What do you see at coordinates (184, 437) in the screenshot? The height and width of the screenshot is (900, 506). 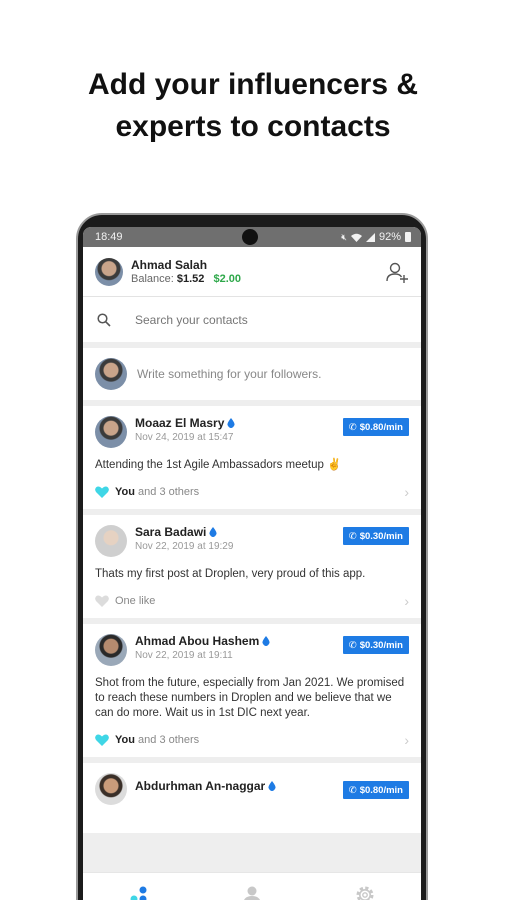 I see `post-date: Nov 24, 2019 at 15:47` at bounding box center [184, 437].